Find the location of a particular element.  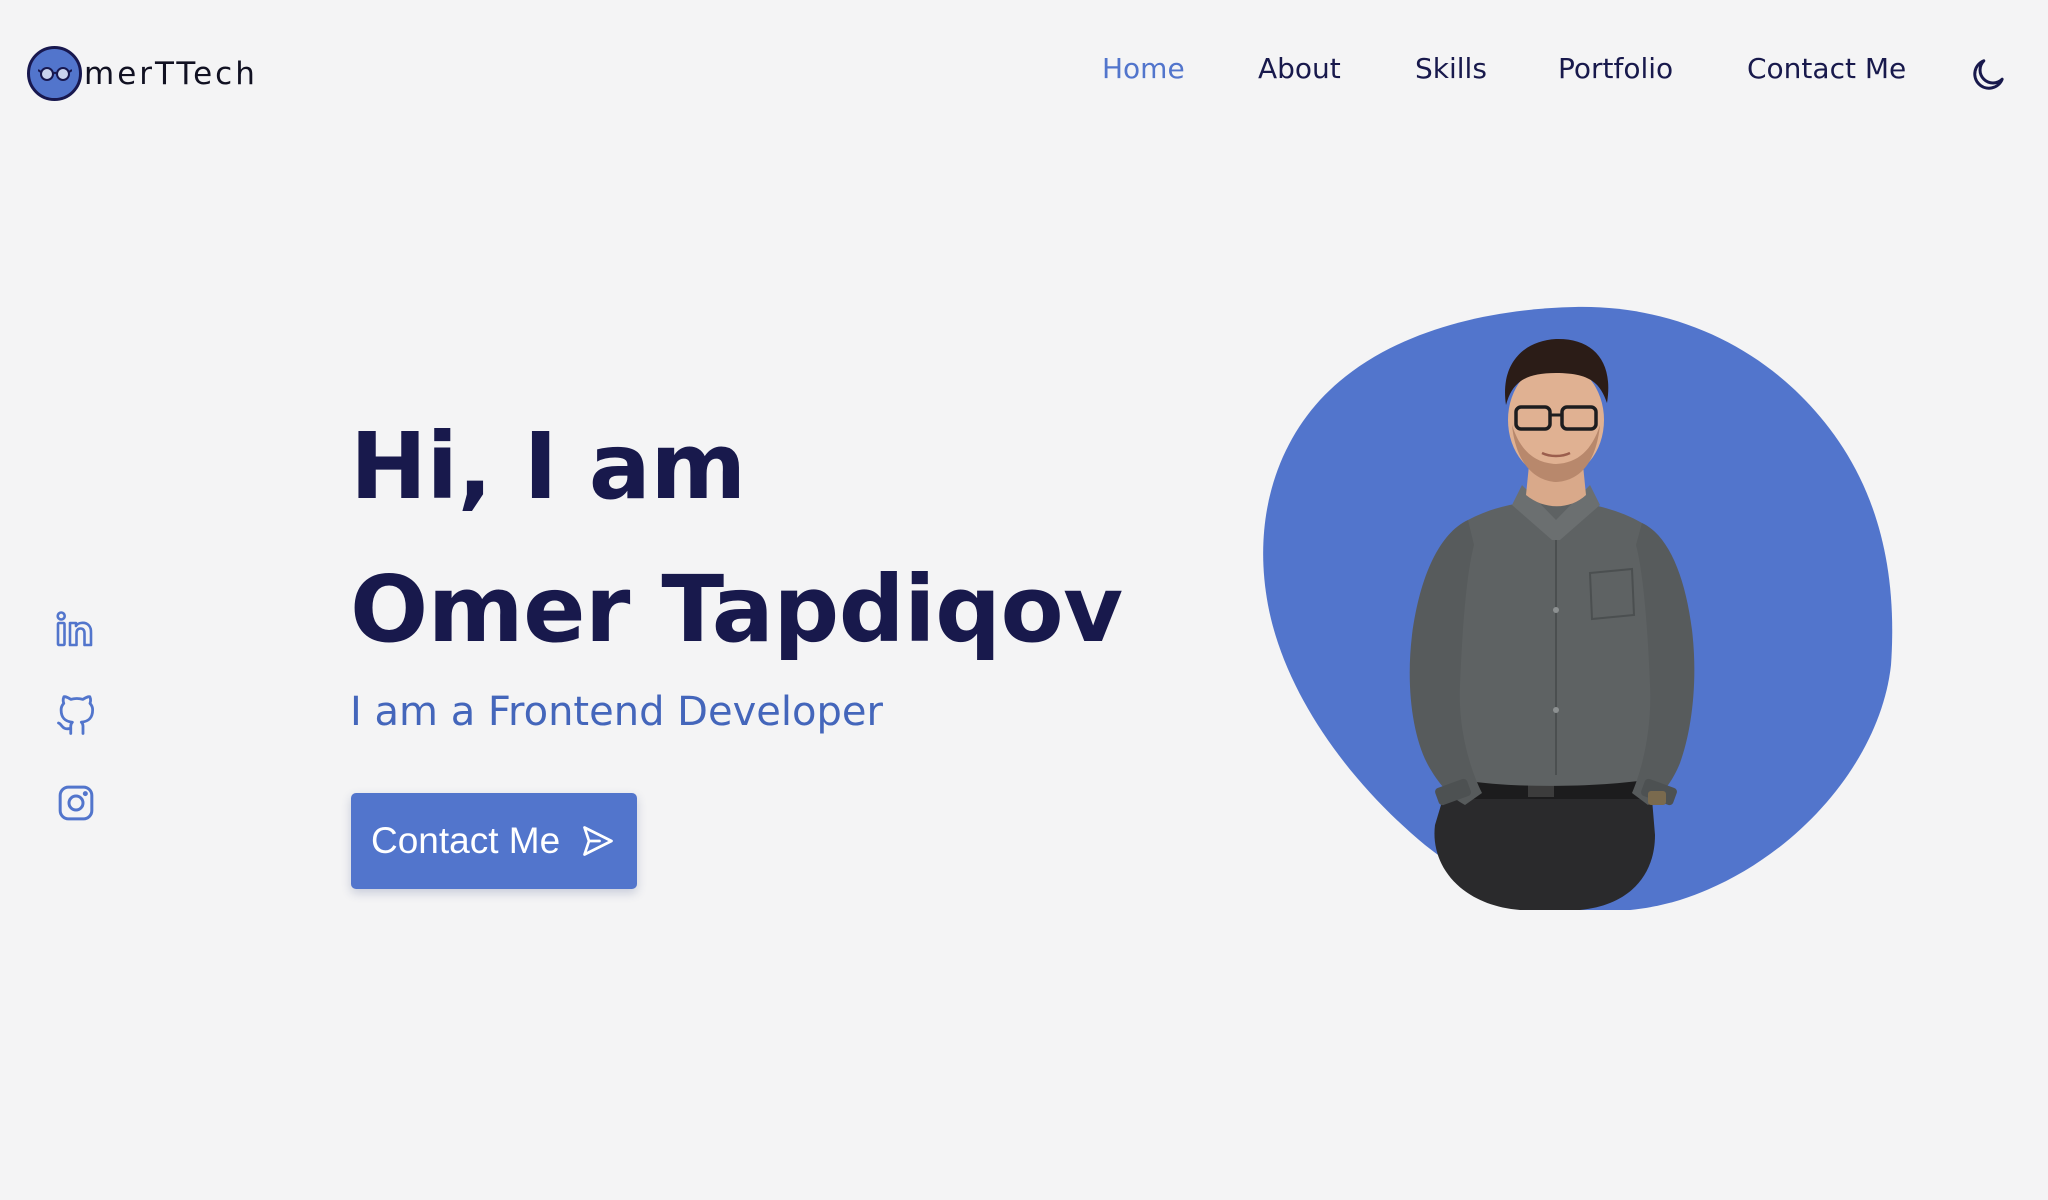

logo-link: merTTech is located at coordinates (142, 73).